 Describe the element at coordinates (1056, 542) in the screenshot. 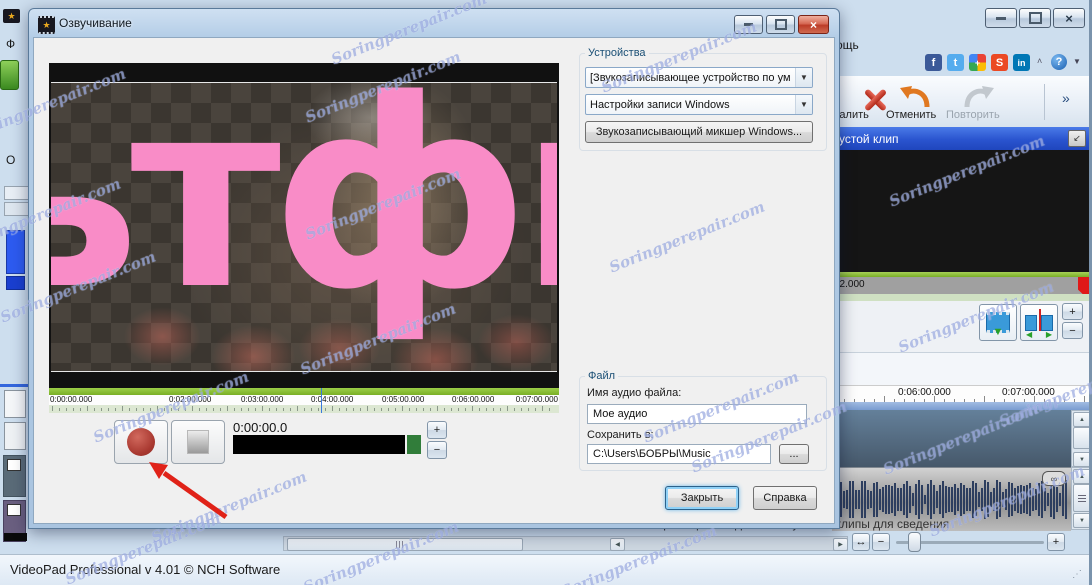

I see `zoom-in-track-button: +` at that location.